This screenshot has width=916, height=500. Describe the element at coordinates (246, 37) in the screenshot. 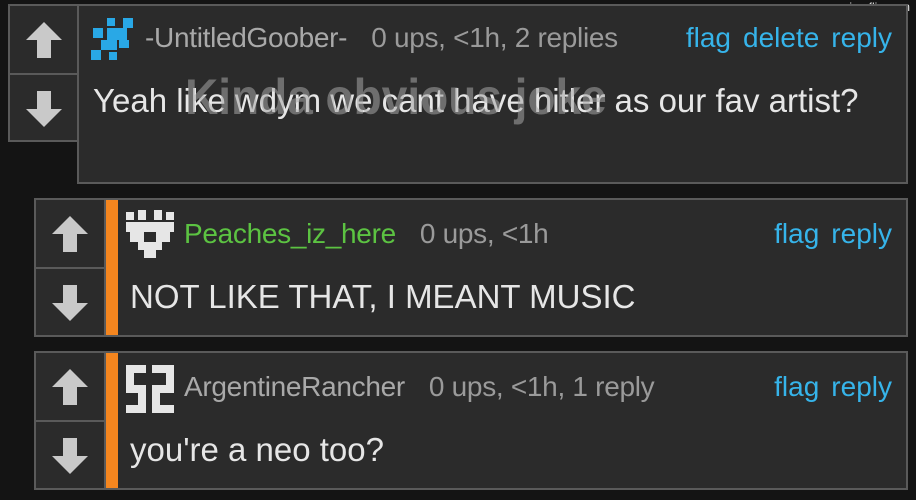

I see `username-link: -UntitledGoober-` at that location.